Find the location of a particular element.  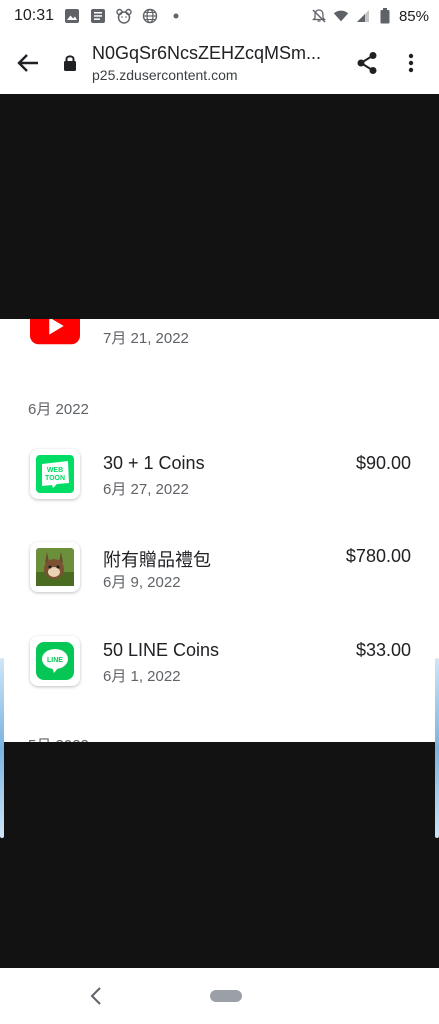

edge-glow-right is located at coordinates (437, 748).